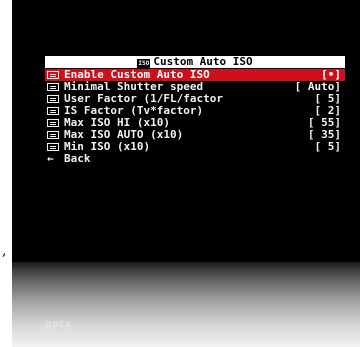 This screenshot has height=347, width=362. I want to click on menu-title: Custom Auto ISO, so click(203, 61).